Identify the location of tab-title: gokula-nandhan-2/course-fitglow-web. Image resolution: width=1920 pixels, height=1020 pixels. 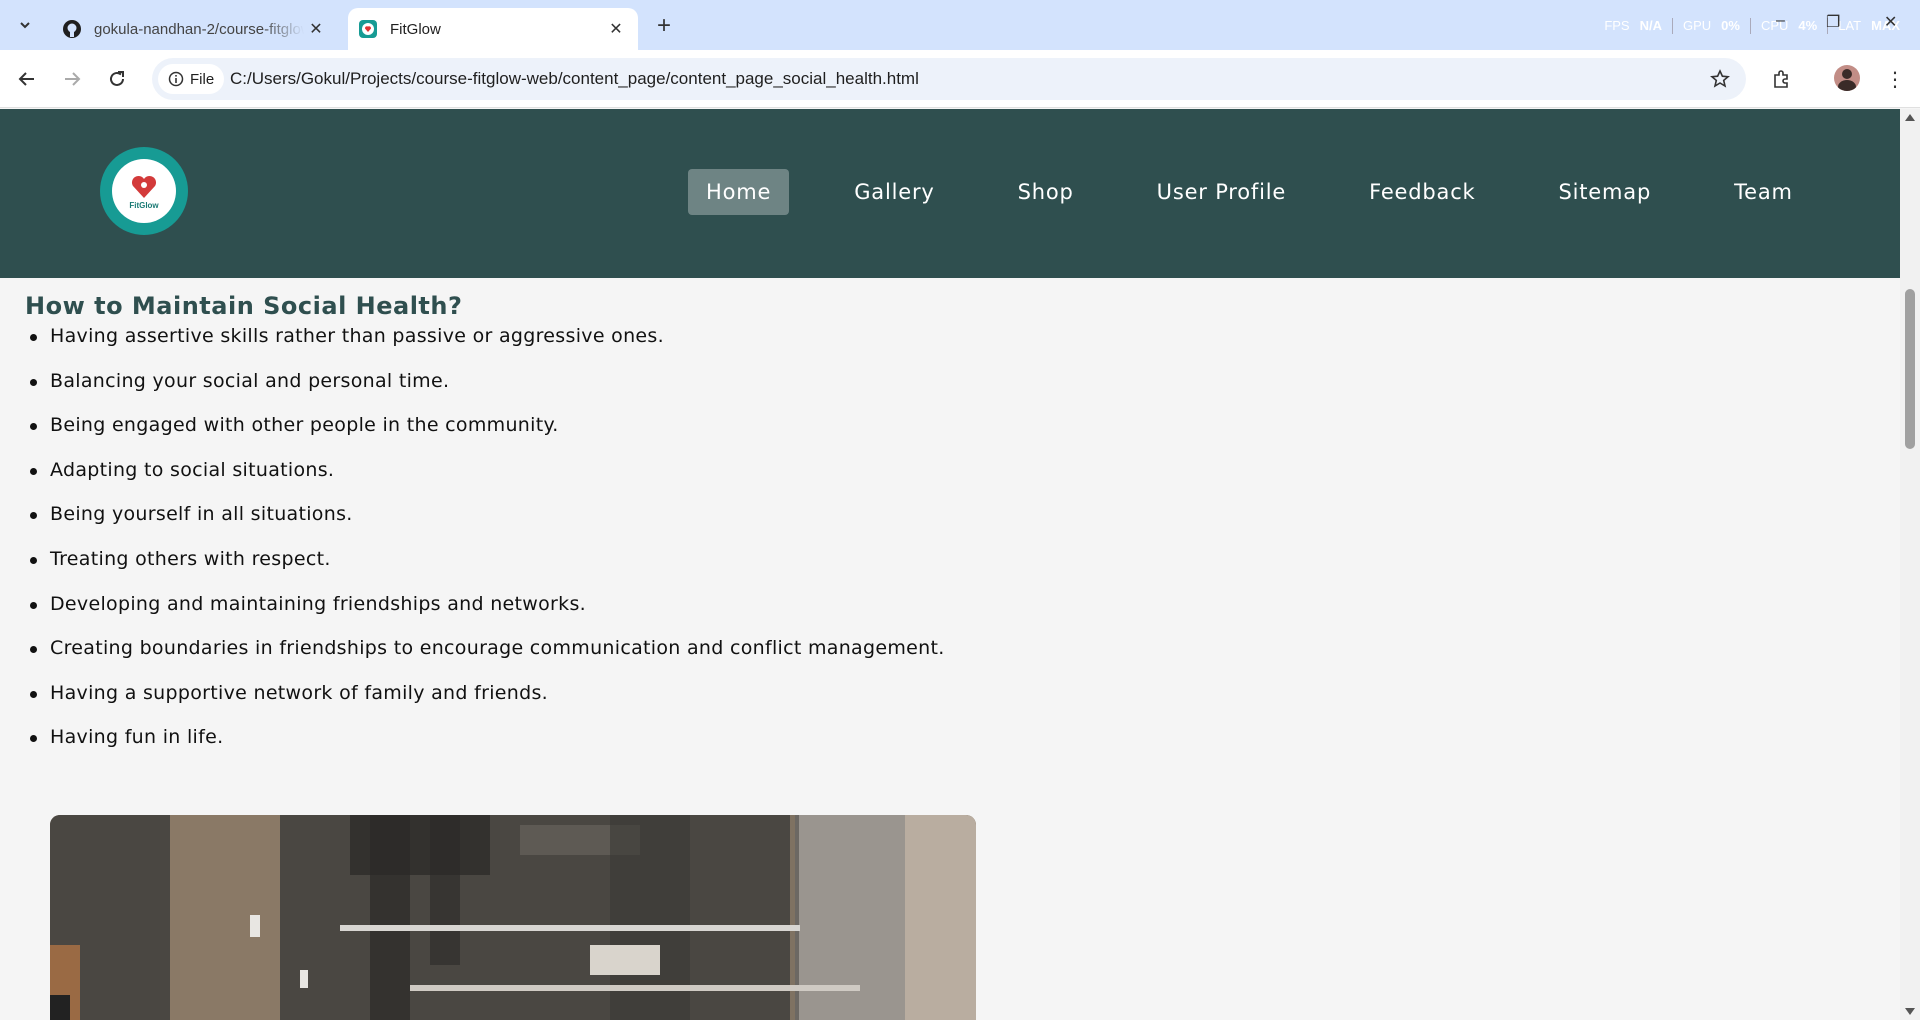
(199, 29).